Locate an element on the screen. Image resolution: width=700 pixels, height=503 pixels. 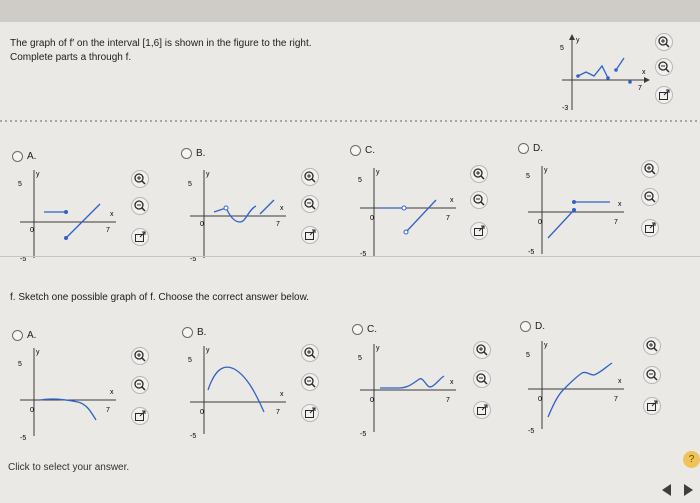
option-c-f: C. is located at coordinates (364, 329).